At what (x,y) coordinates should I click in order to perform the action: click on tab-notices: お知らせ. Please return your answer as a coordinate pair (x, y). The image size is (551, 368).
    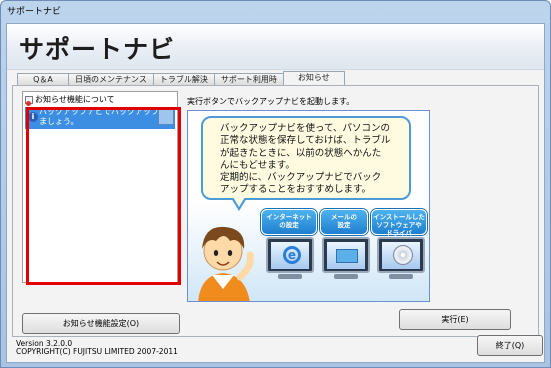
    Looking at the image, I should click on (313, 78).